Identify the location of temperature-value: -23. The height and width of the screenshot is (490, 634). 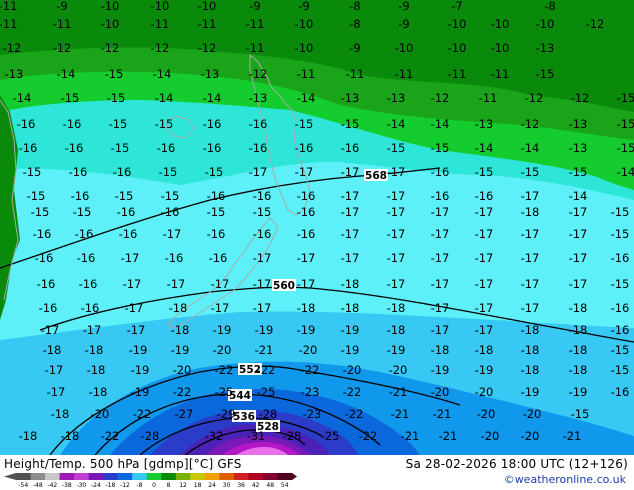
(310, 392).